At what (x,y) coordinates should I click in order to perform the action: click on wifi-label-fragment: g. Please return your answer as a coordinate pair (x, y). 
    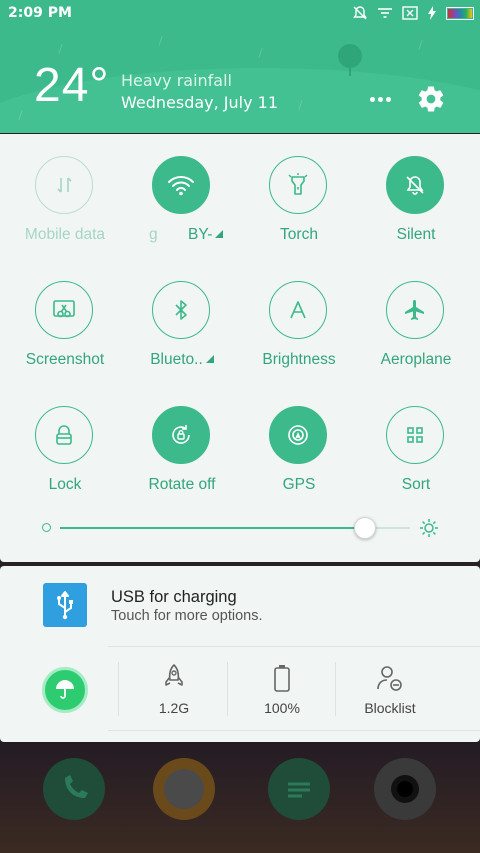
    Looking at the image, I should click on (153, 234).